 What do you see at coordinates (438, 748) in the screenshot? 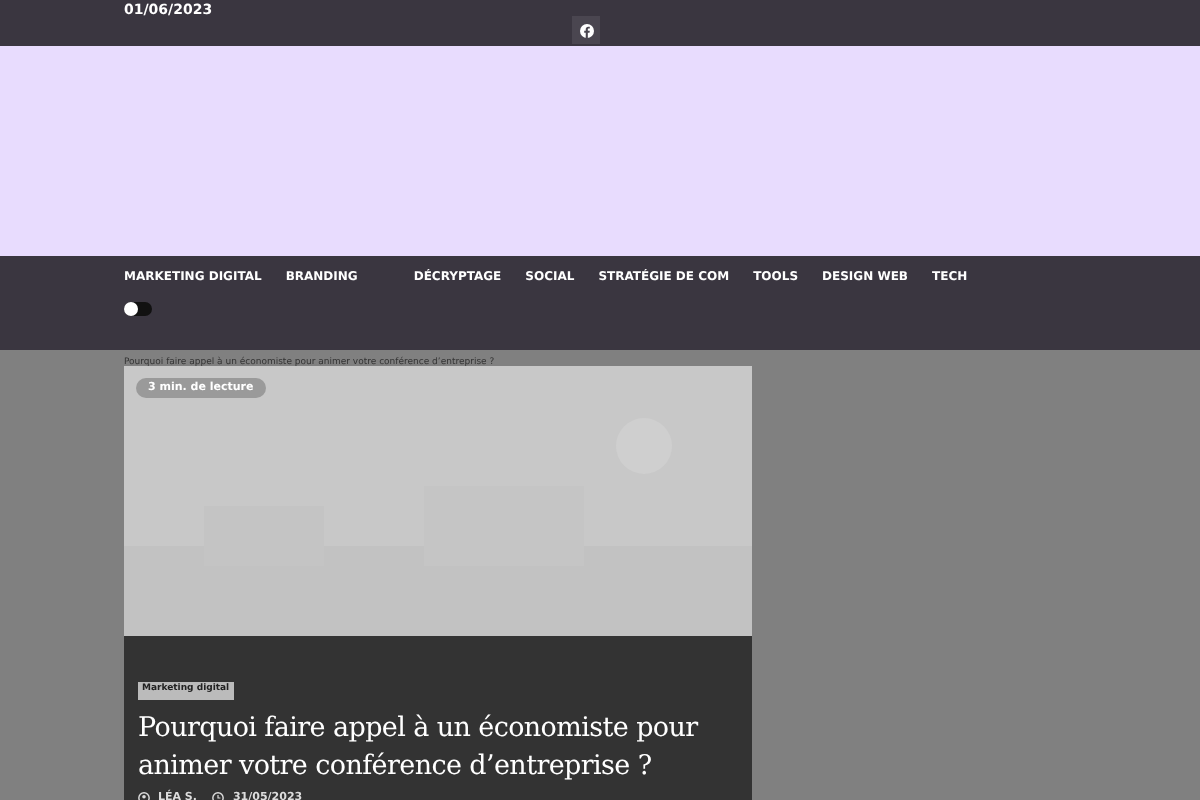
I see `post-title: Pourquoi faire appel à un économiste pour animer votre conférence d’entreprise ?` at bounding box center [438, 748].